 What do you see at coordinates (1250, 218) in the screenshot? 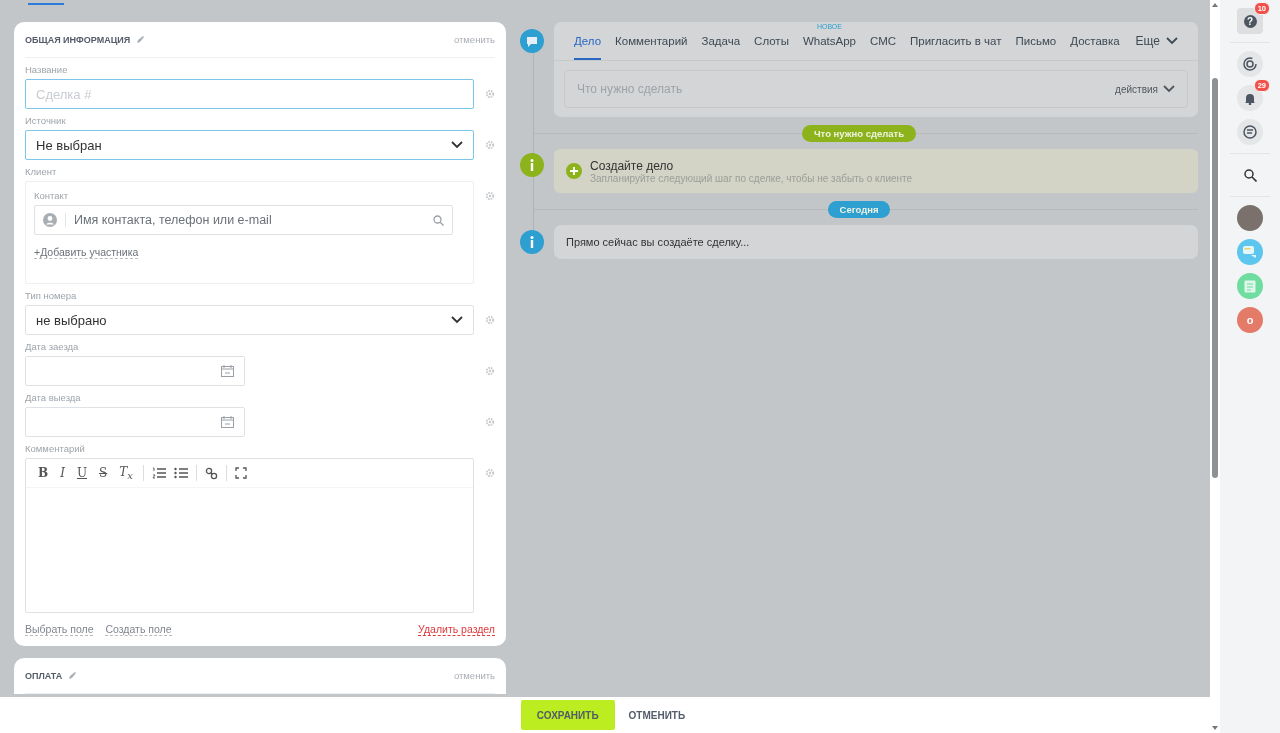
I see `user-avatar` at bounding box center [1250, 218].